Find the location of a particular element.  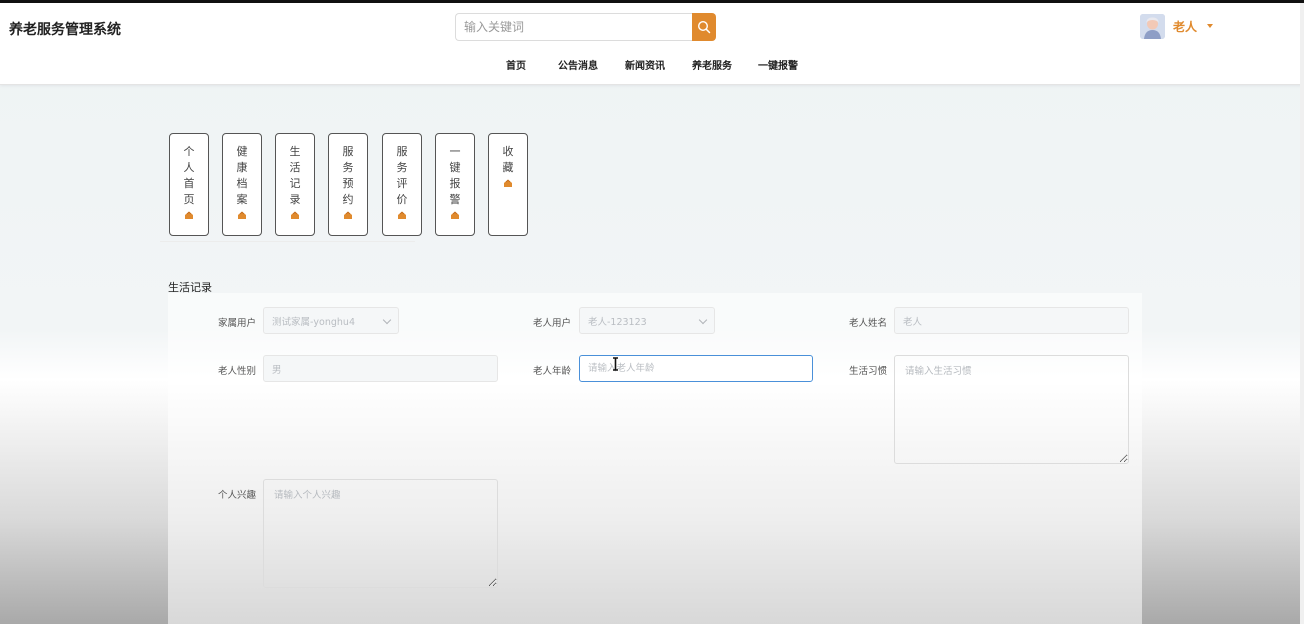

family-user-label: 家属用户 is located at coordinates (236, 323).